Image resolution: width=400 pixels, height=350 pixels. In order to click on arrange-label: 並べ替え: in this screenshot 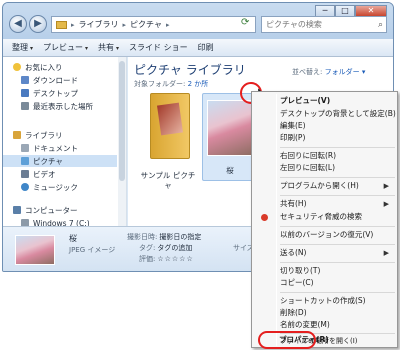, I will do `click(308, 72)`.